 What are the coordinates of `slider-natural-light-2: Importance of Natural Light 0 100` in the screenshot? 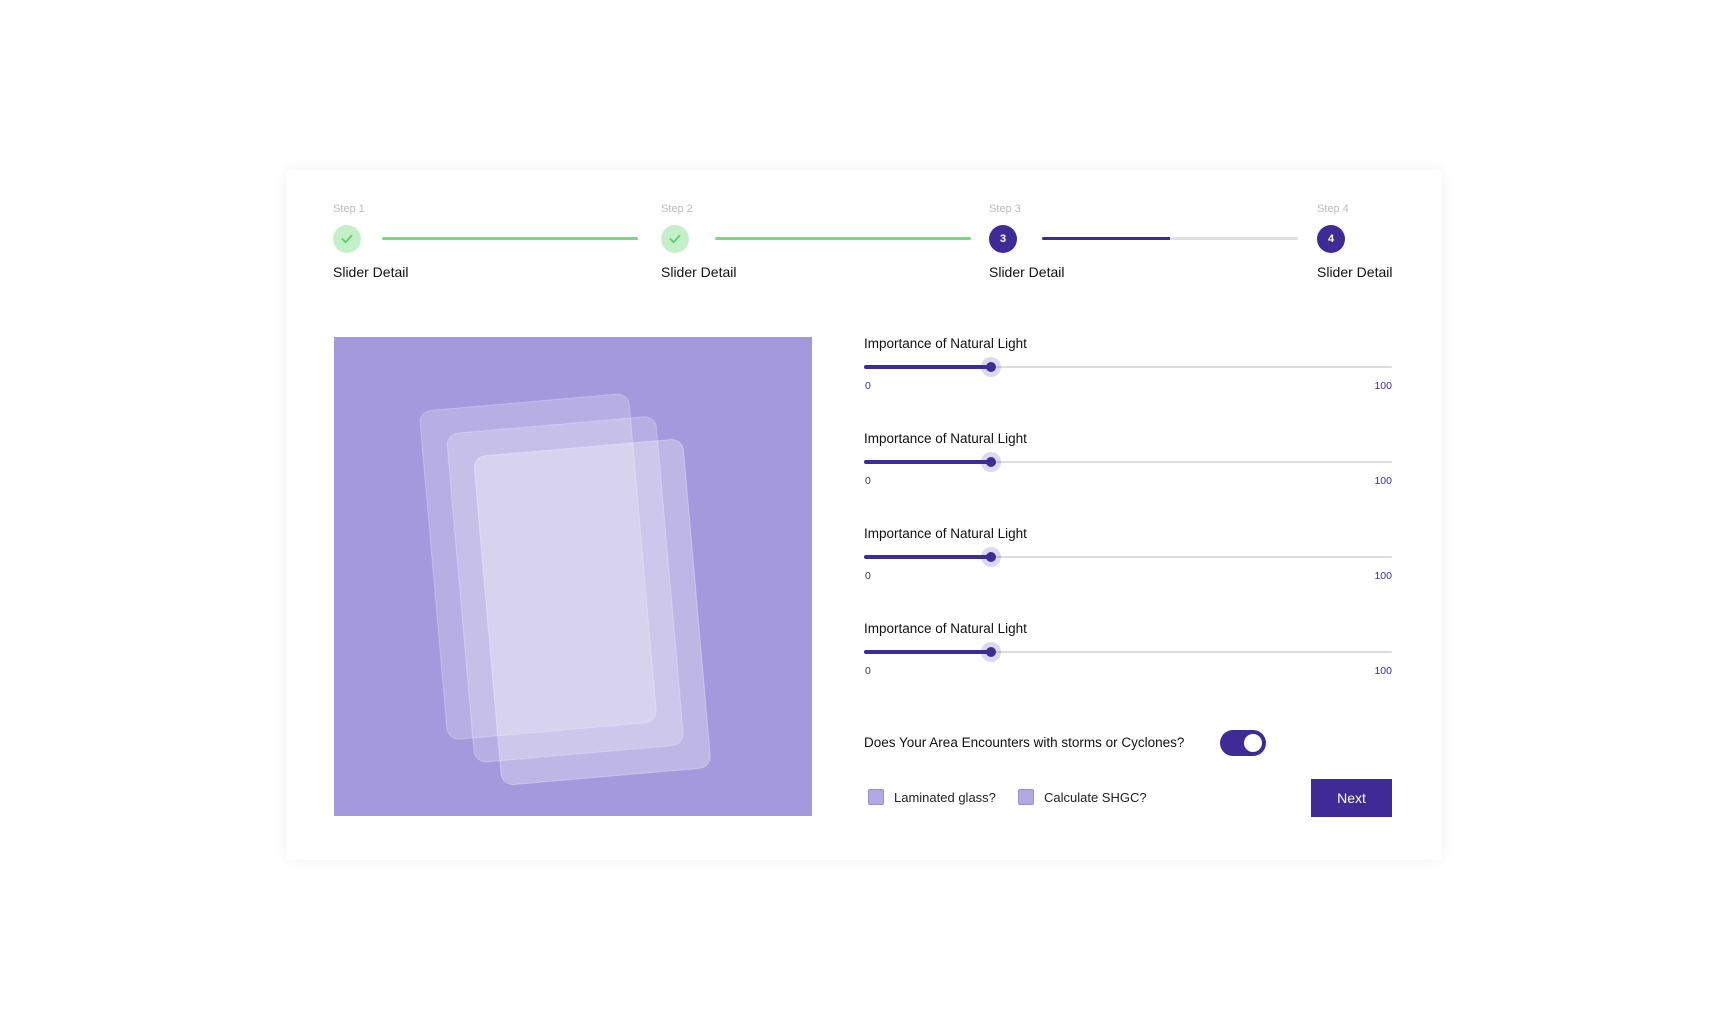 It's located at (1128, 471).